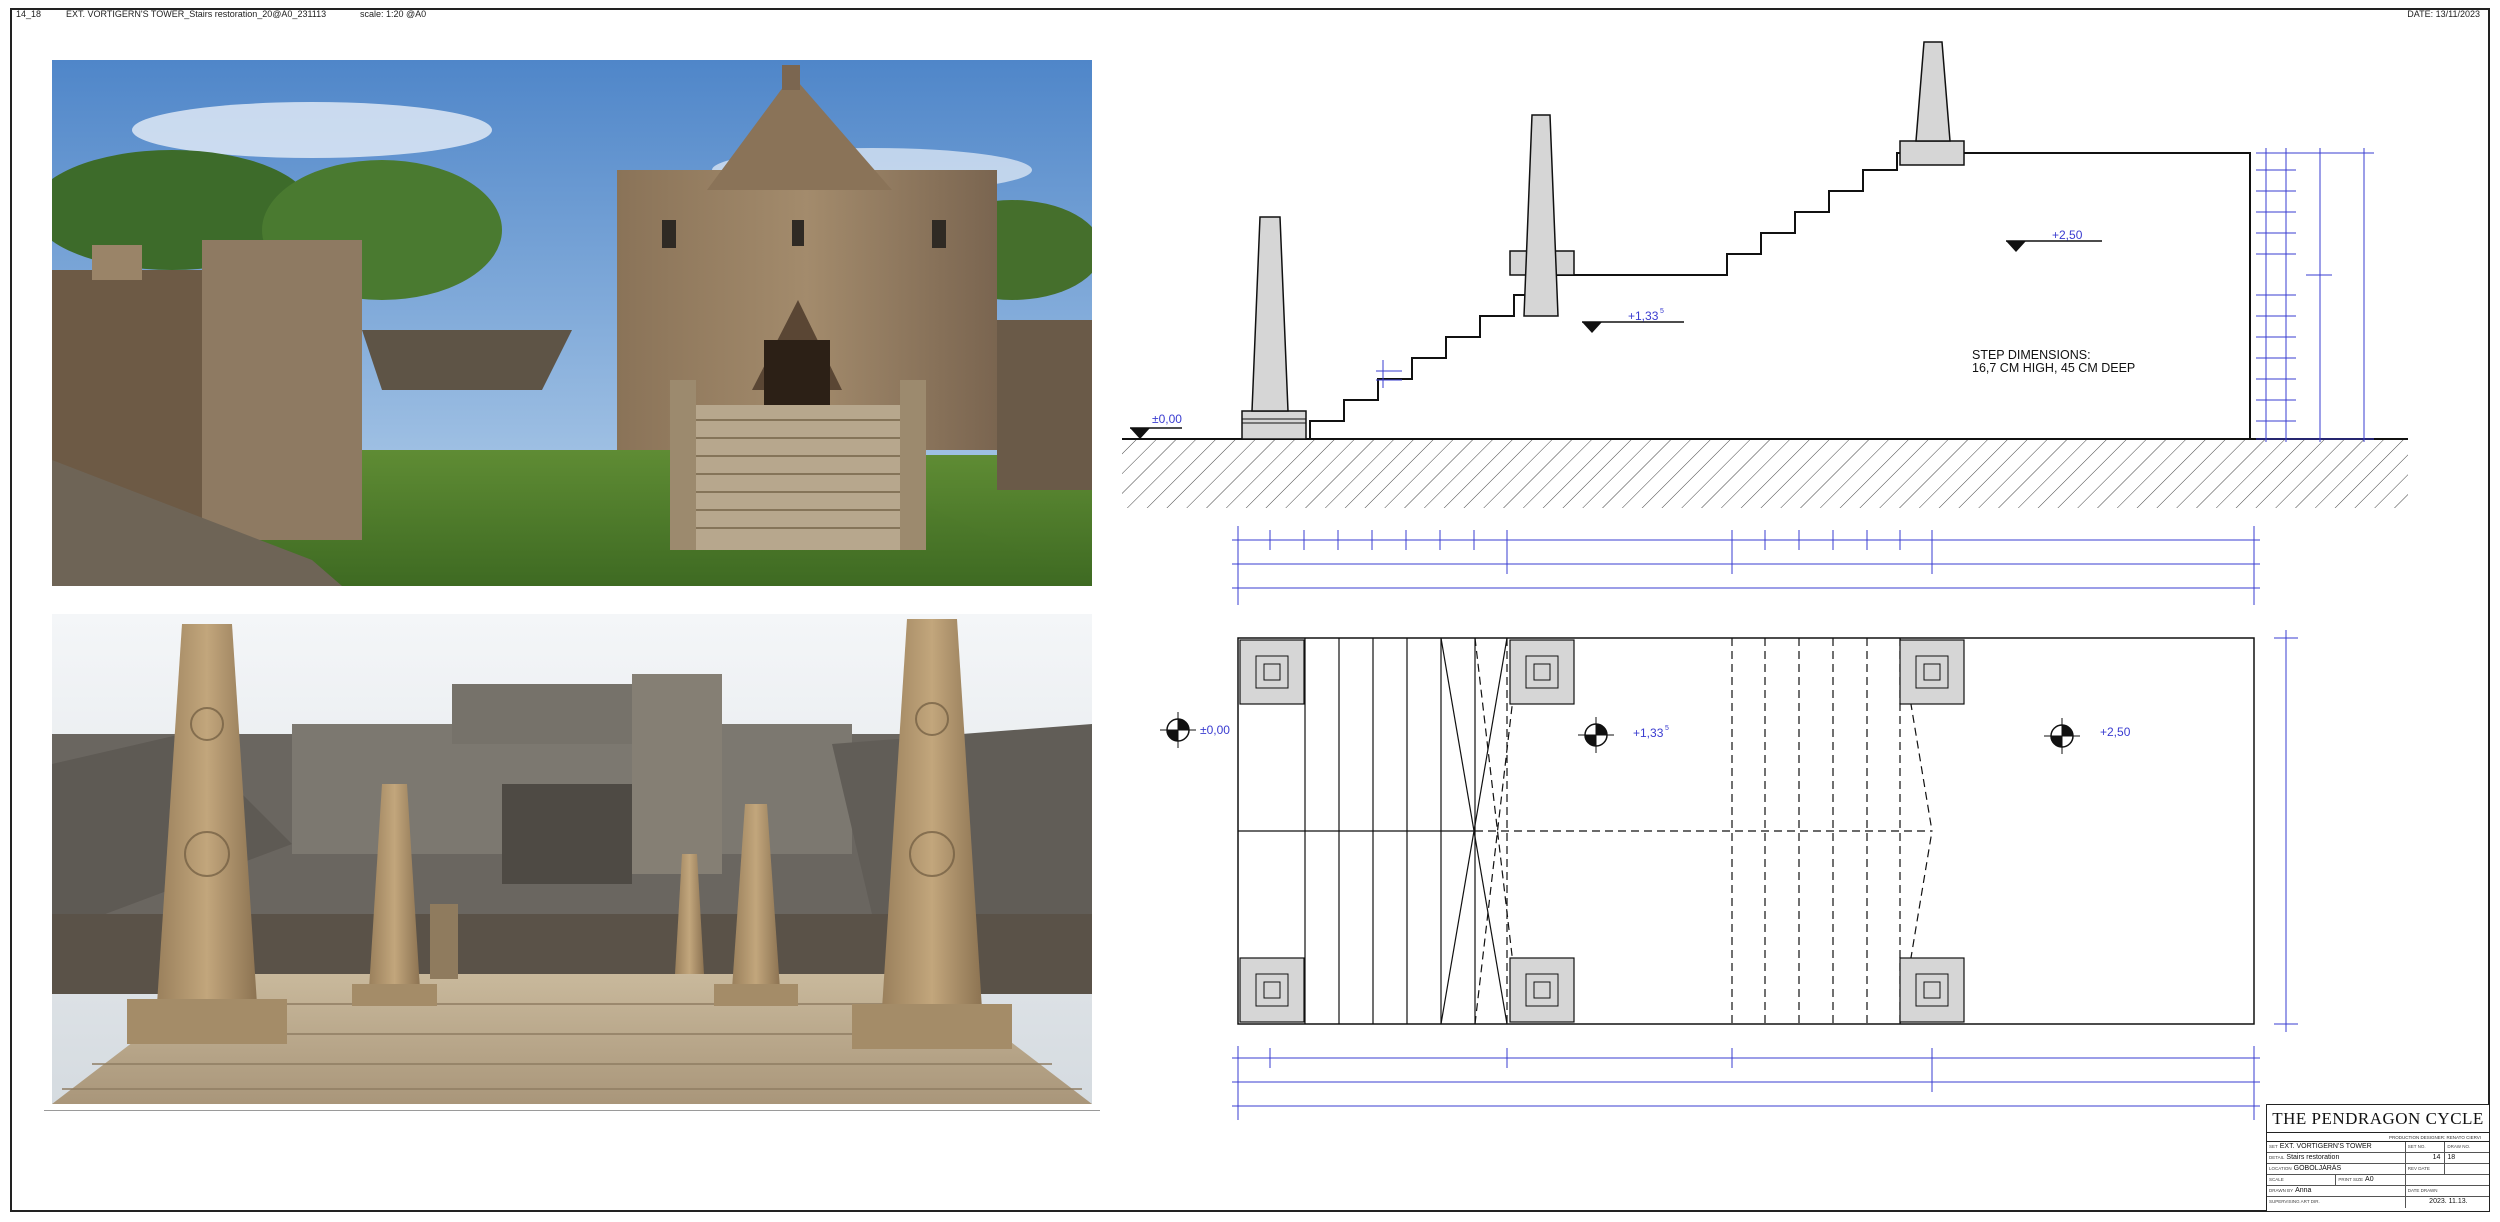 This screenshot has height=1222, width=2500. Describe the element at coordinates (2303, 1190) in the screenshot. I see `drawn-by: Anna` at that location.